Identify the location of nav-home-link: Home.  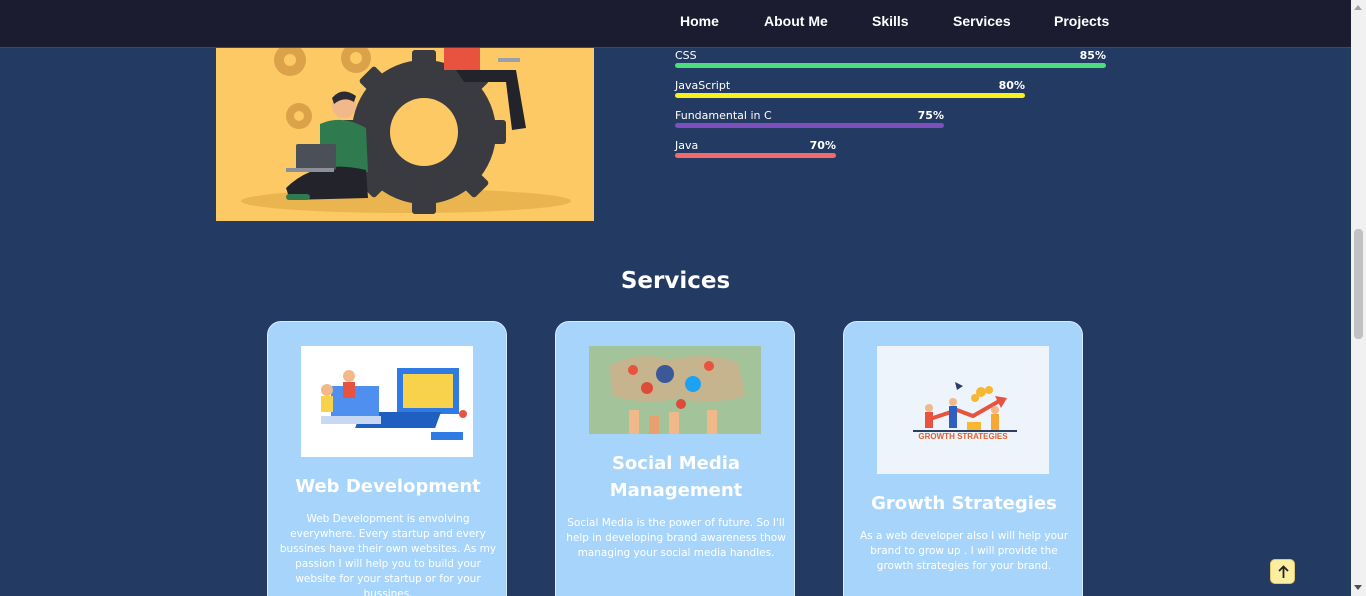
(699, 21).